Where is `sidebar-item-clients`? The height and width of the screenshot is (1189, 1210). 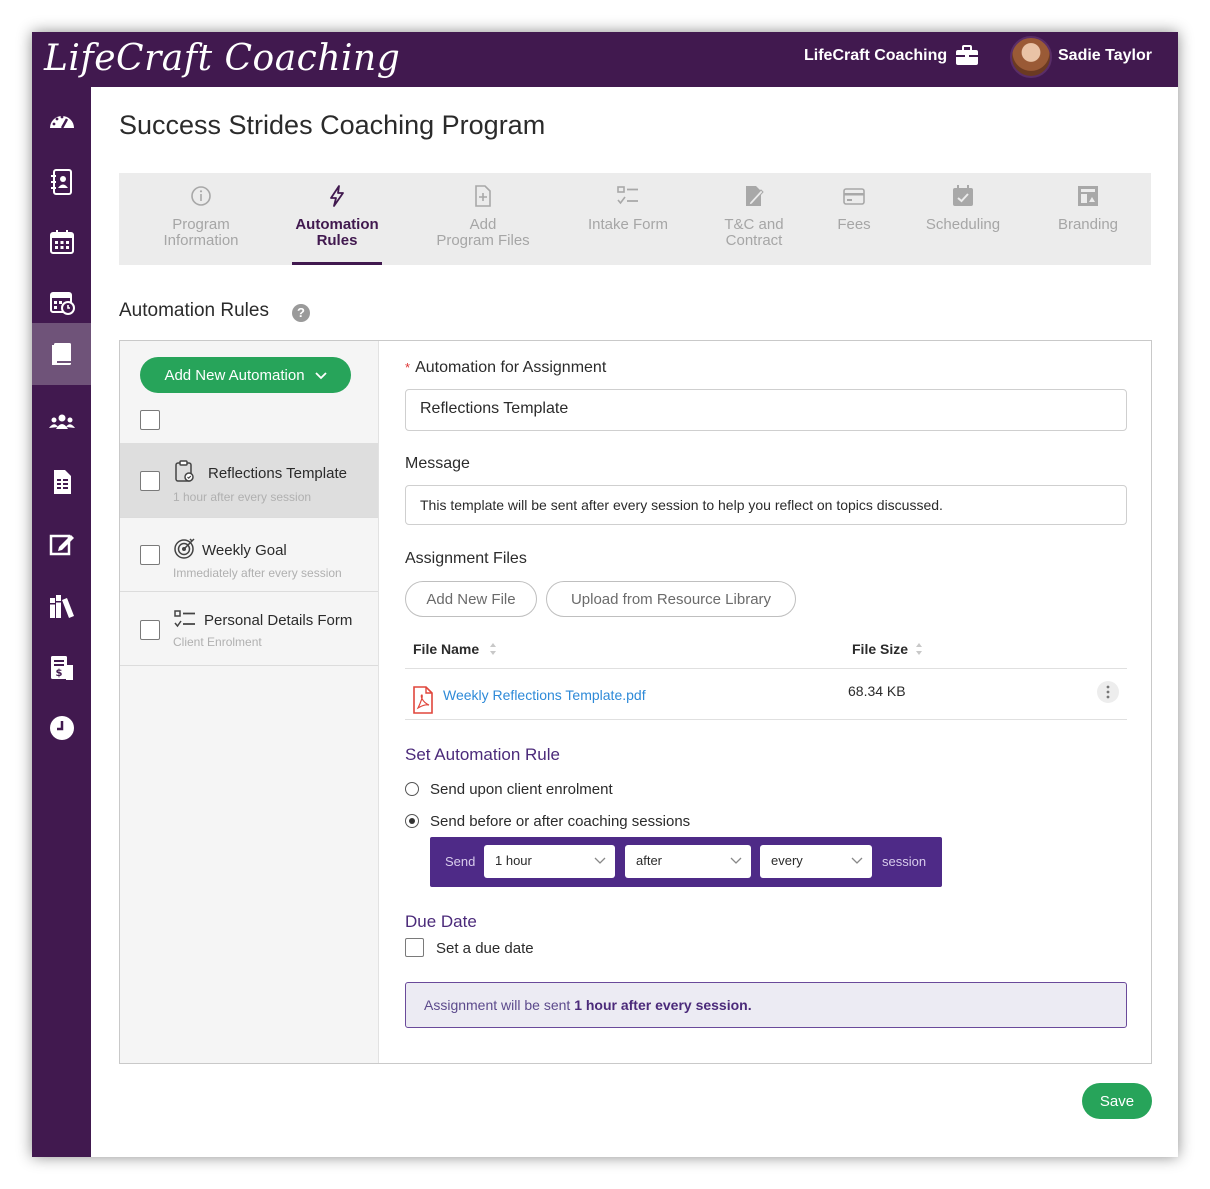
sidebar-item-clients is located at coordinates (61, 422).